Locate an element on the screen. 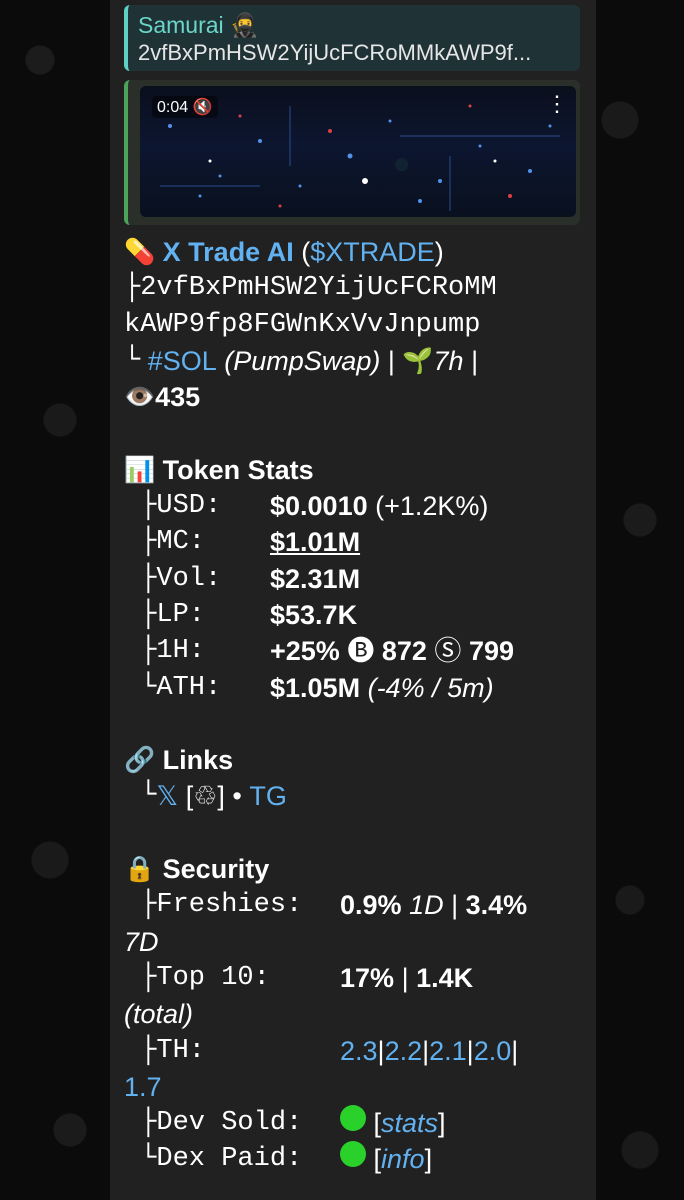  top10-note: (total) is located at coordinates (159, 1014).